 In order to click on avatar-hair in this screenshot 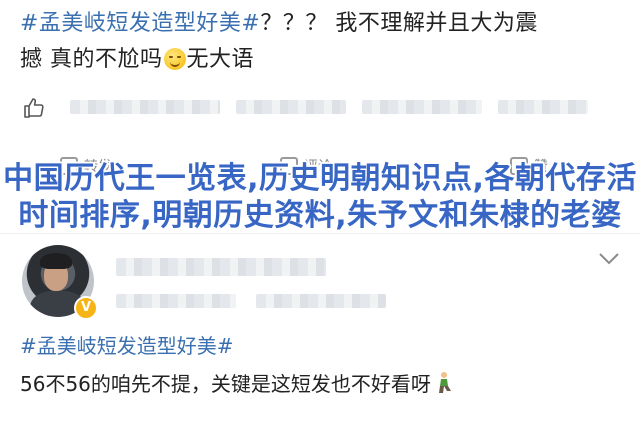, I will do `click(56, 261)`.